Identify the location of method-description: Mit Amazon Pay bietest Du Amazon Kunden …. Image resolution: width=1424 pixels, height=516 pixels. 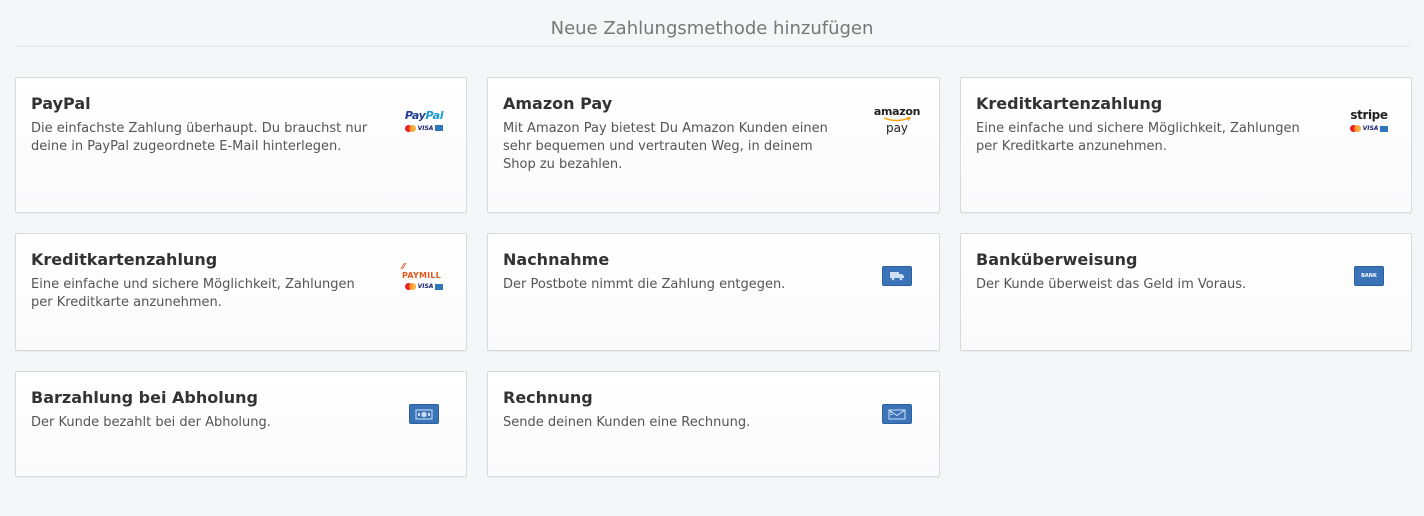
(665, 146).